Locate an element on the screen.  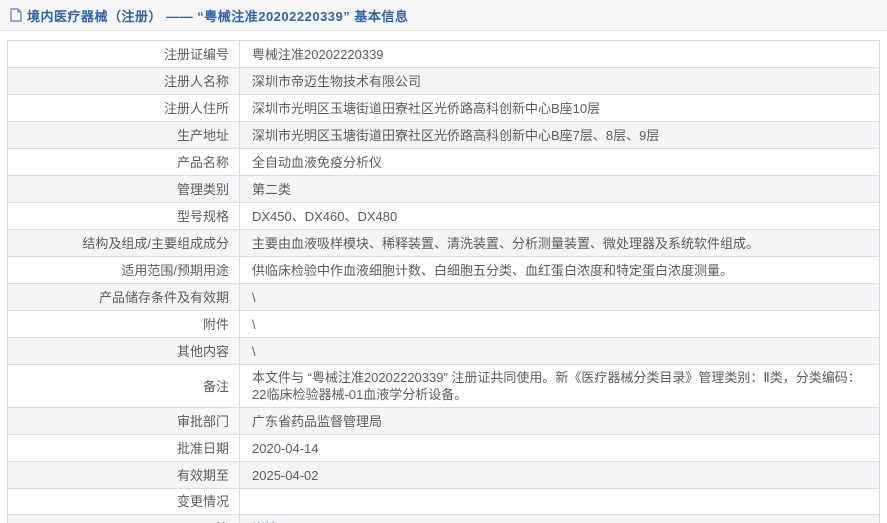
table-row: 附件 \ is located at coordinates (443, 324).